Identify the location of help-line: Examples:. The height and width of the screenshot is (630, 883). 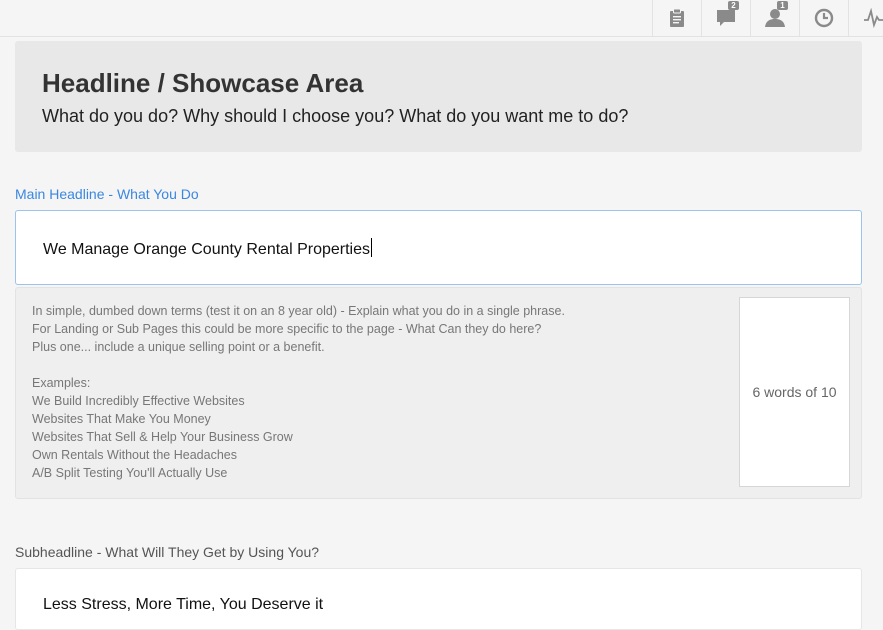
(61, 383).